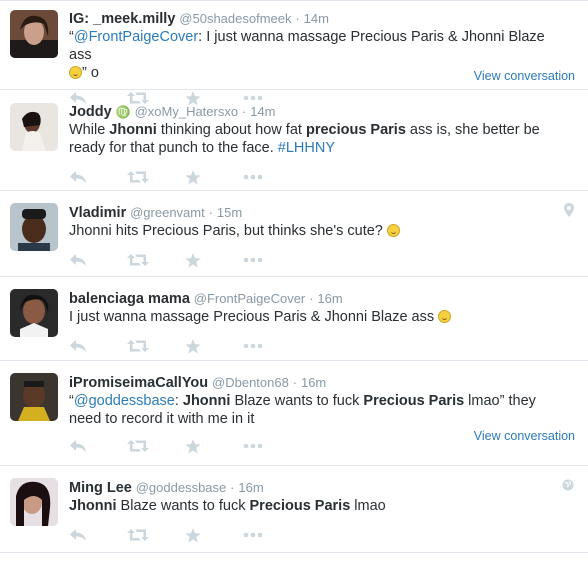 This screenshot has width=588, height=565. I want to click on tweet-header: IG: _meek.milly @50shadesofmeek · 14m, so click(320, 18).